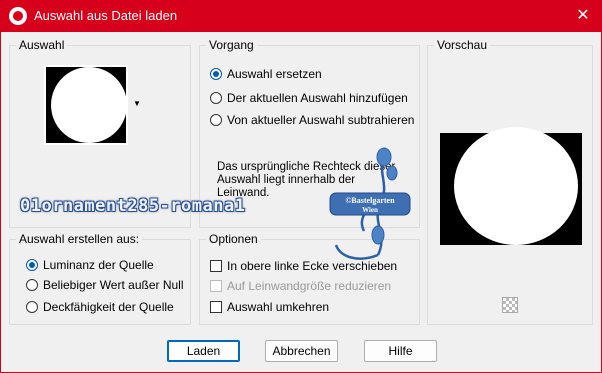 The image size is (602, 373). Describe the element at coordinates (113, 285) in the screenshot. I see `radio-label: Beliebiger Wert außer Null` at that location.